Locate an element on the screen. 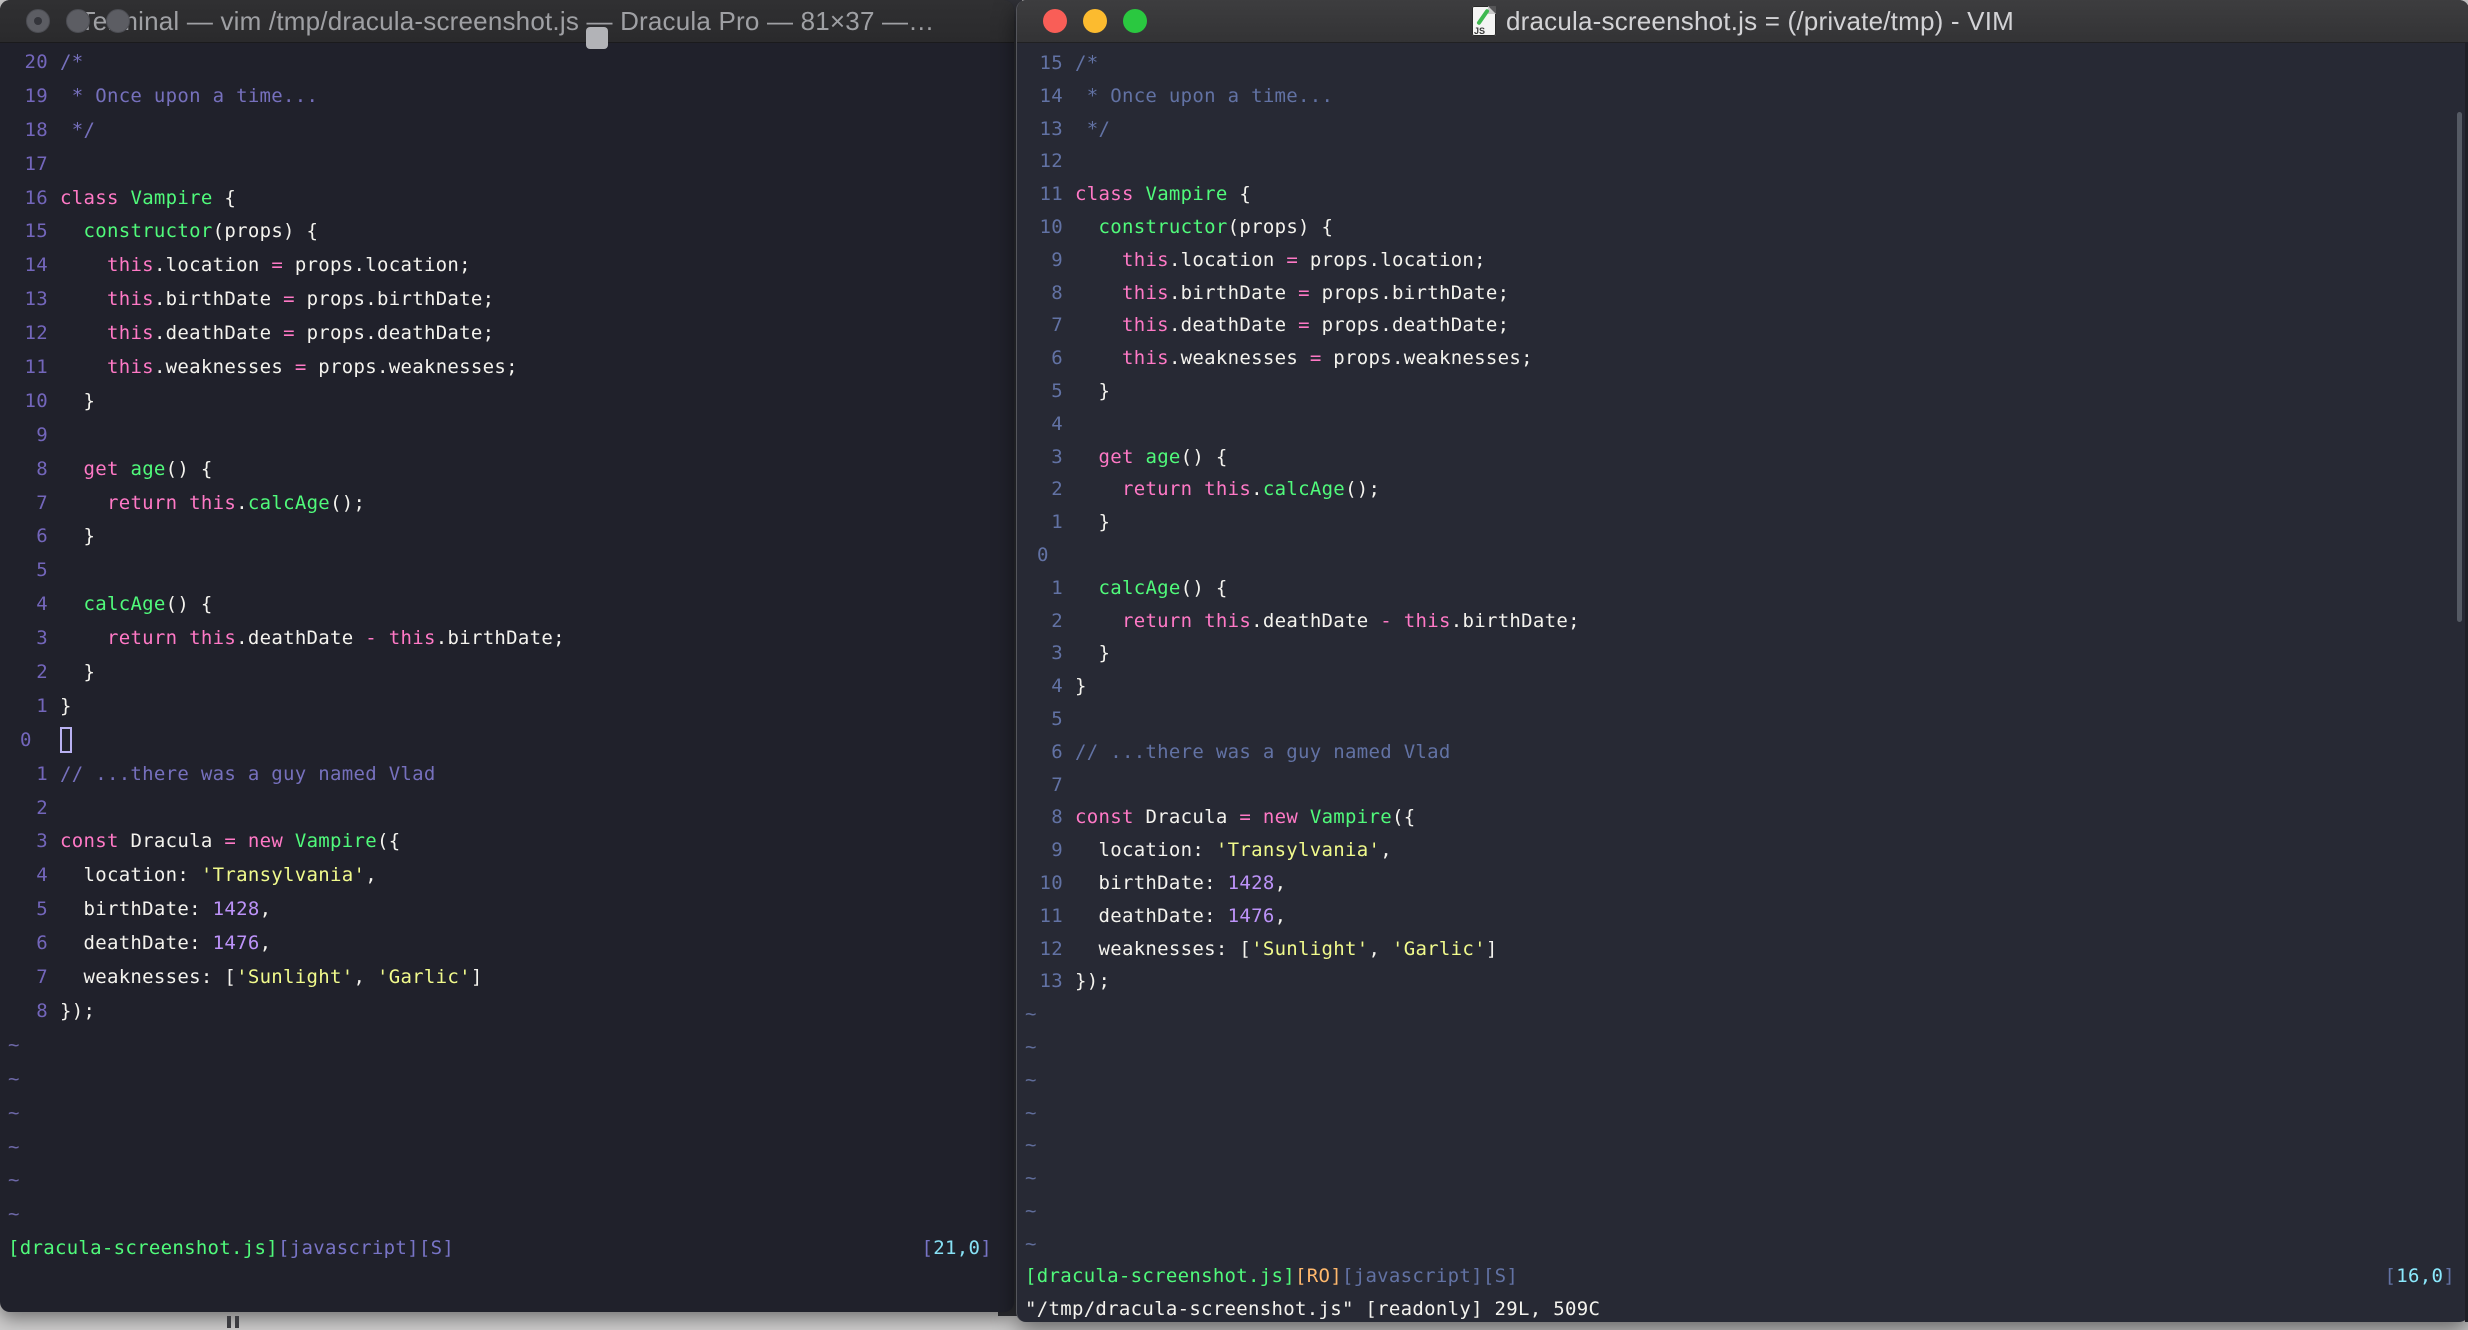 Image resolution: width=2468 pixels, height=1330 pixels. document-proxy-icon: JS is located at coordinates (1483, 21).